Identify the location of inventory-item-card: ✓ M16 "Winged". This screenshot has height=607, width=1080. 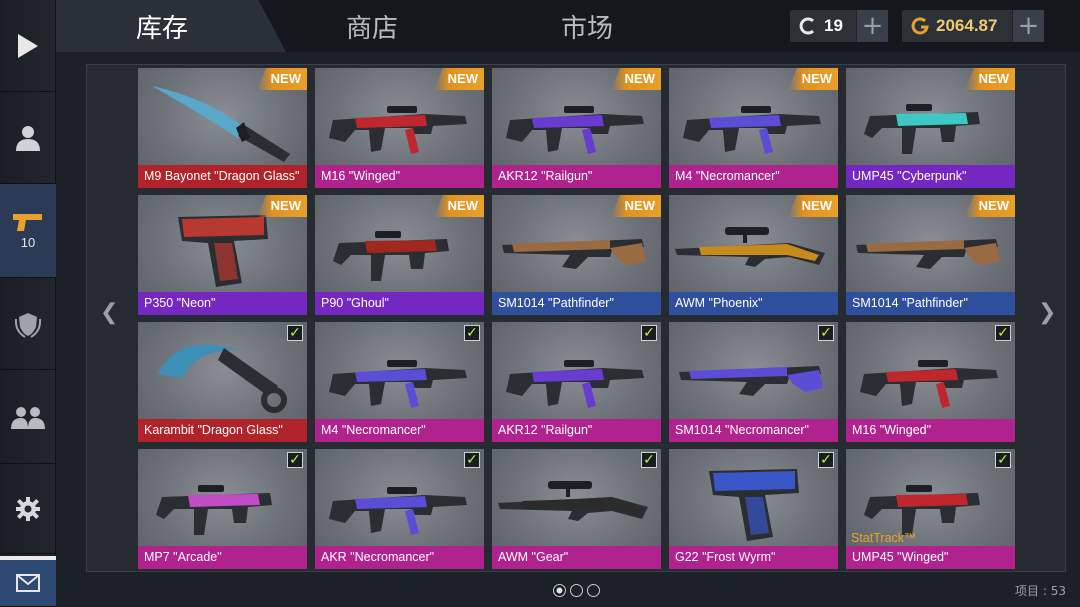
(930, 382).